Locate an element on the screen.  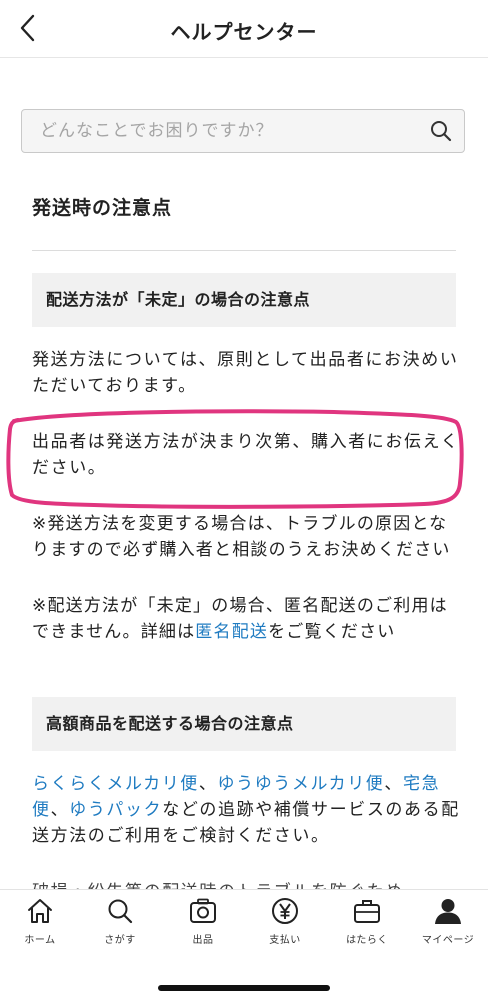
note-anonymous-tail: をご覧ください is located at coordinates (332, 632).